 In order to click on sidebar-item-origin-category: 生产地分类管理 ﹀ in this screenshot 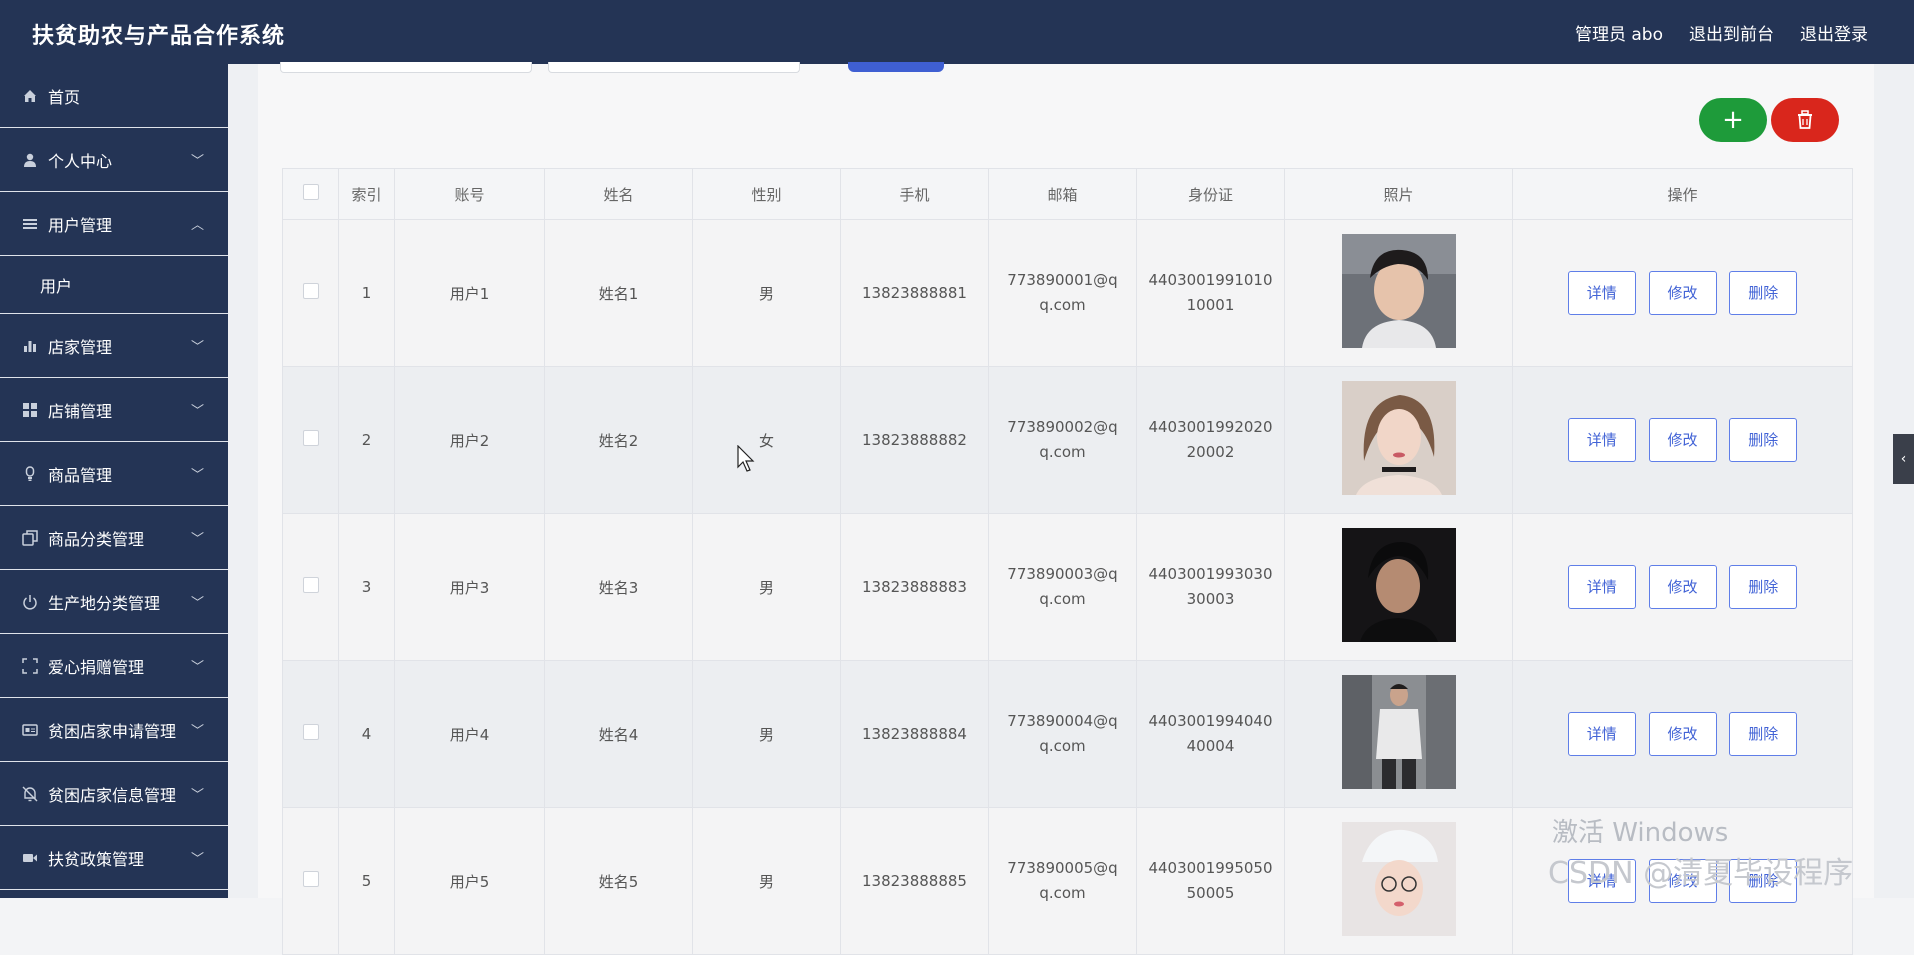, I will do `click(114, 602)`.